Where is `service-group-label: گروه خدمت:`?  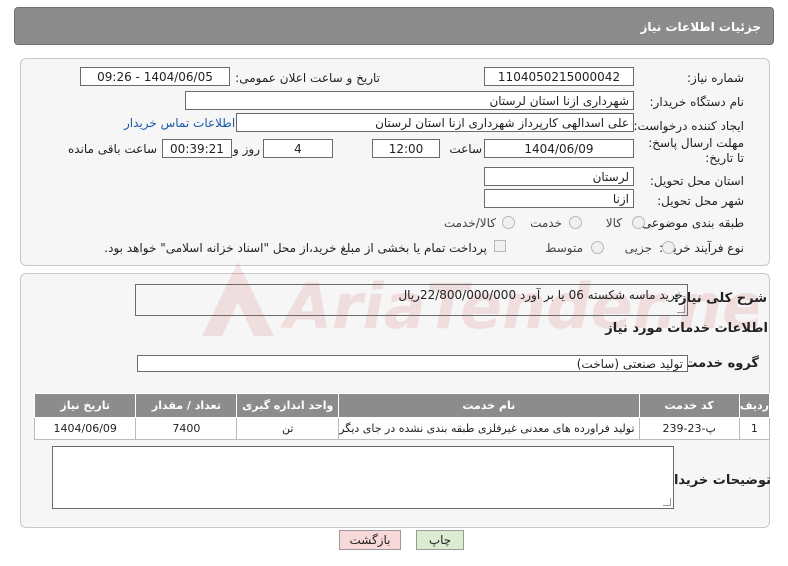
service-group-label: گروه خدمت: is located at coordinates (719, 363).